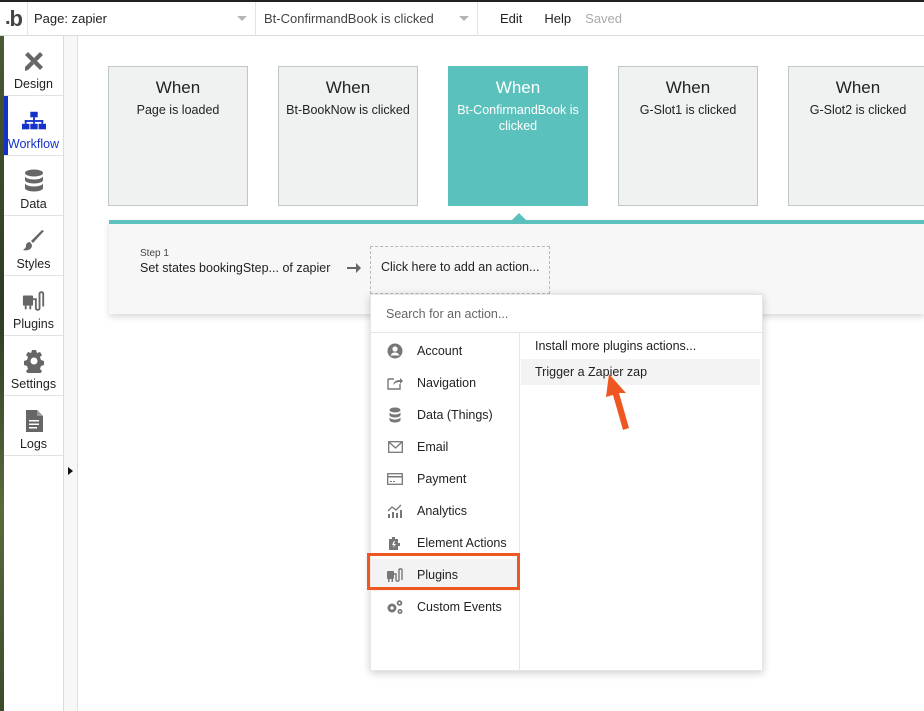 This screenshot has height=711, width=924. I want to click on workflow-icon, so click(33, 121).